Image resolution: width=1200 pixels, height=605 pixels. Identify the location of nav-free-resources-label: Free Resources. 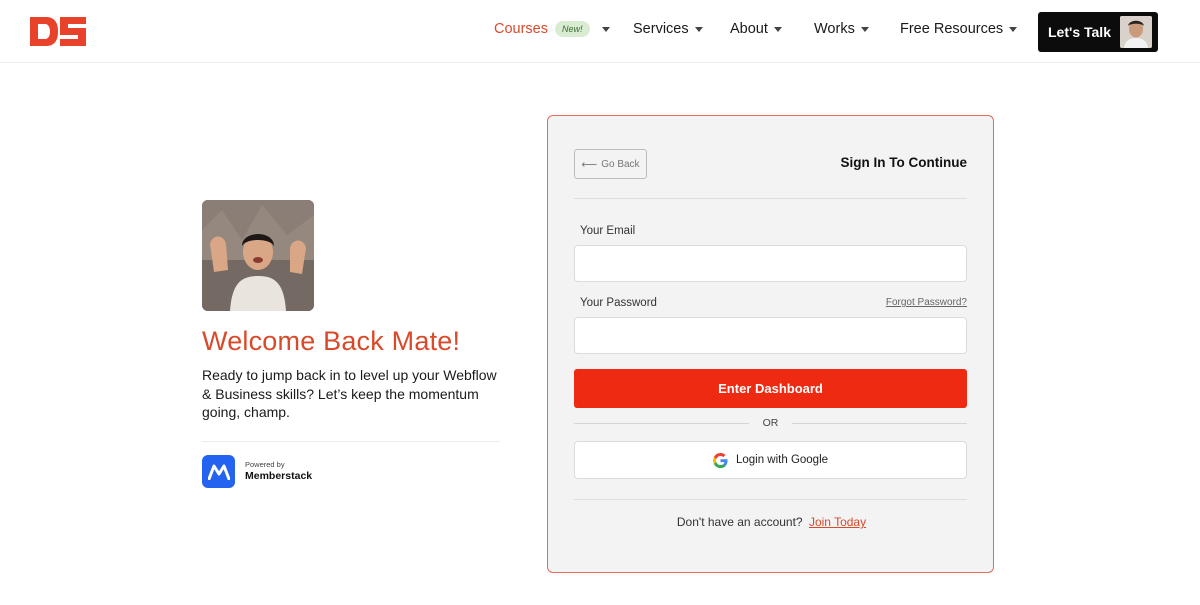
(952, 29).